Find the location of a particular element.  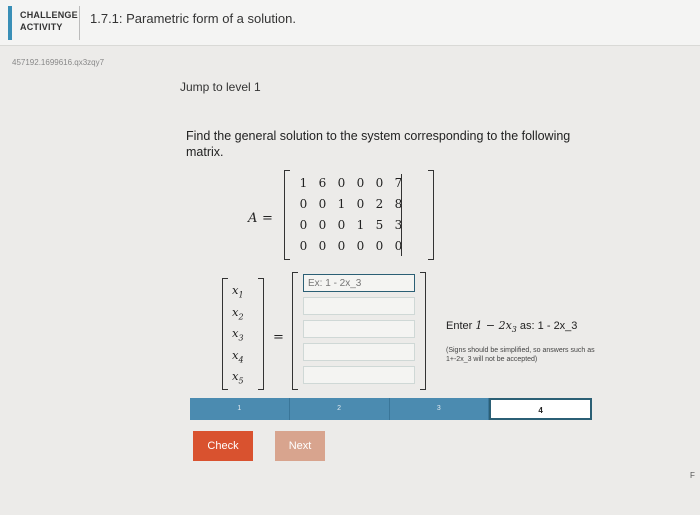

input-hint: Enter 1 − 2x3 as: 1 - 2x_3 is located at coordinates (511, 326).